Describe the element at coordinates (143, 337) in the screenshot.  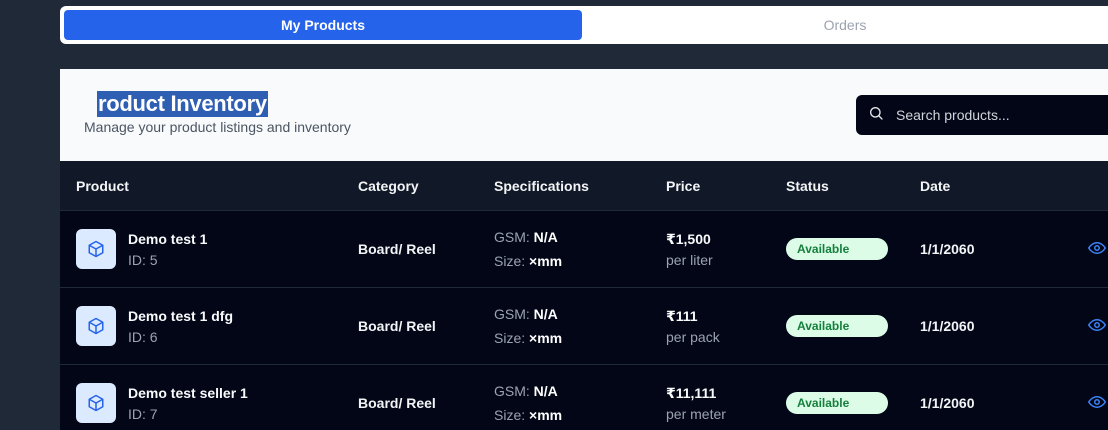
I see `product-id: ID: 6` at that location.